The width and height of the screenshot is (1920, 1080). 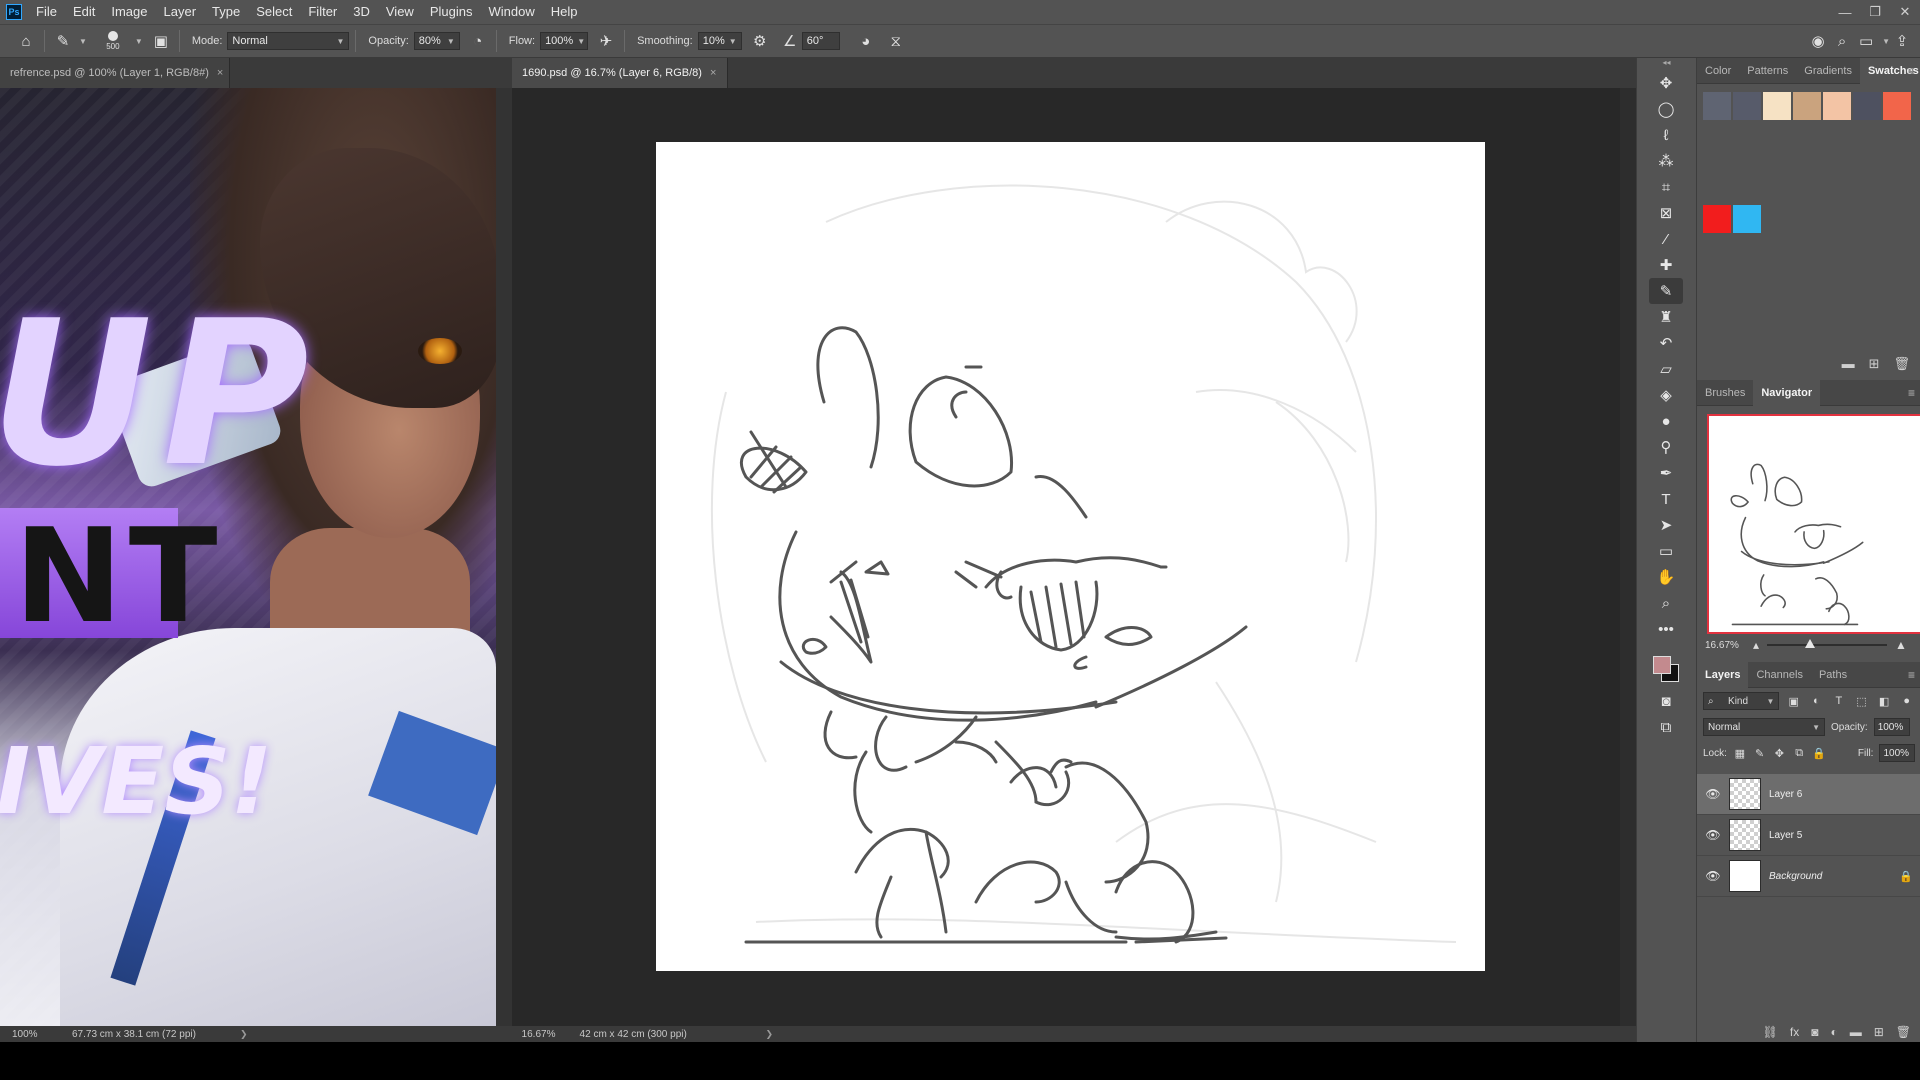 I want to click on tab-layers: Layers, so click(x=1723, y=674).